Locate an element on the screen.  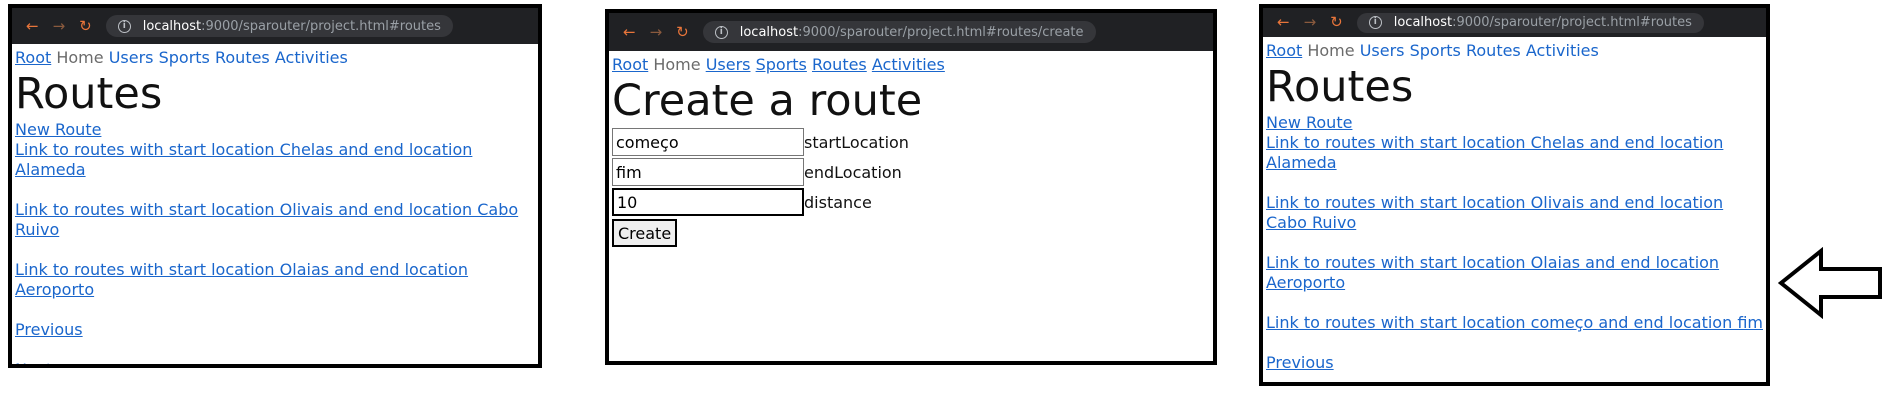
distance-label: distance is located at coordinates (838, 202).